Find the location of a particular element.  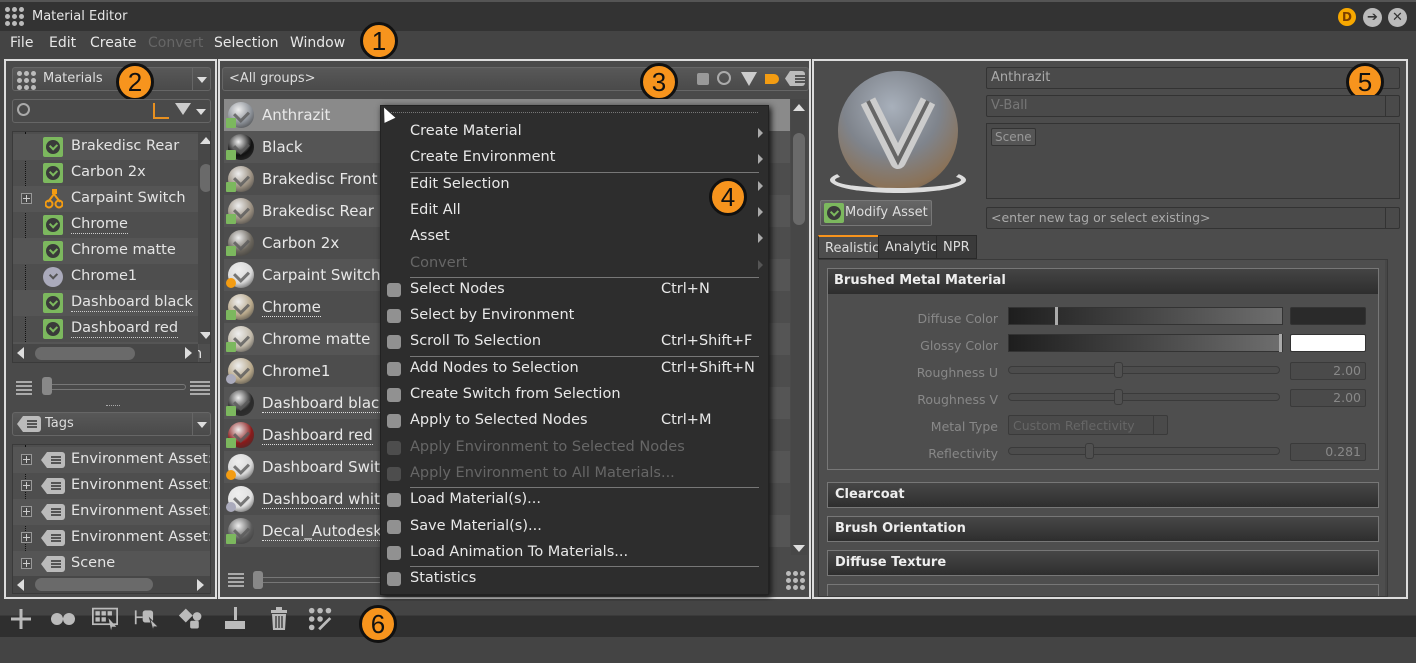

menu-item-asset: Asset is located at coordinates (575, 237).